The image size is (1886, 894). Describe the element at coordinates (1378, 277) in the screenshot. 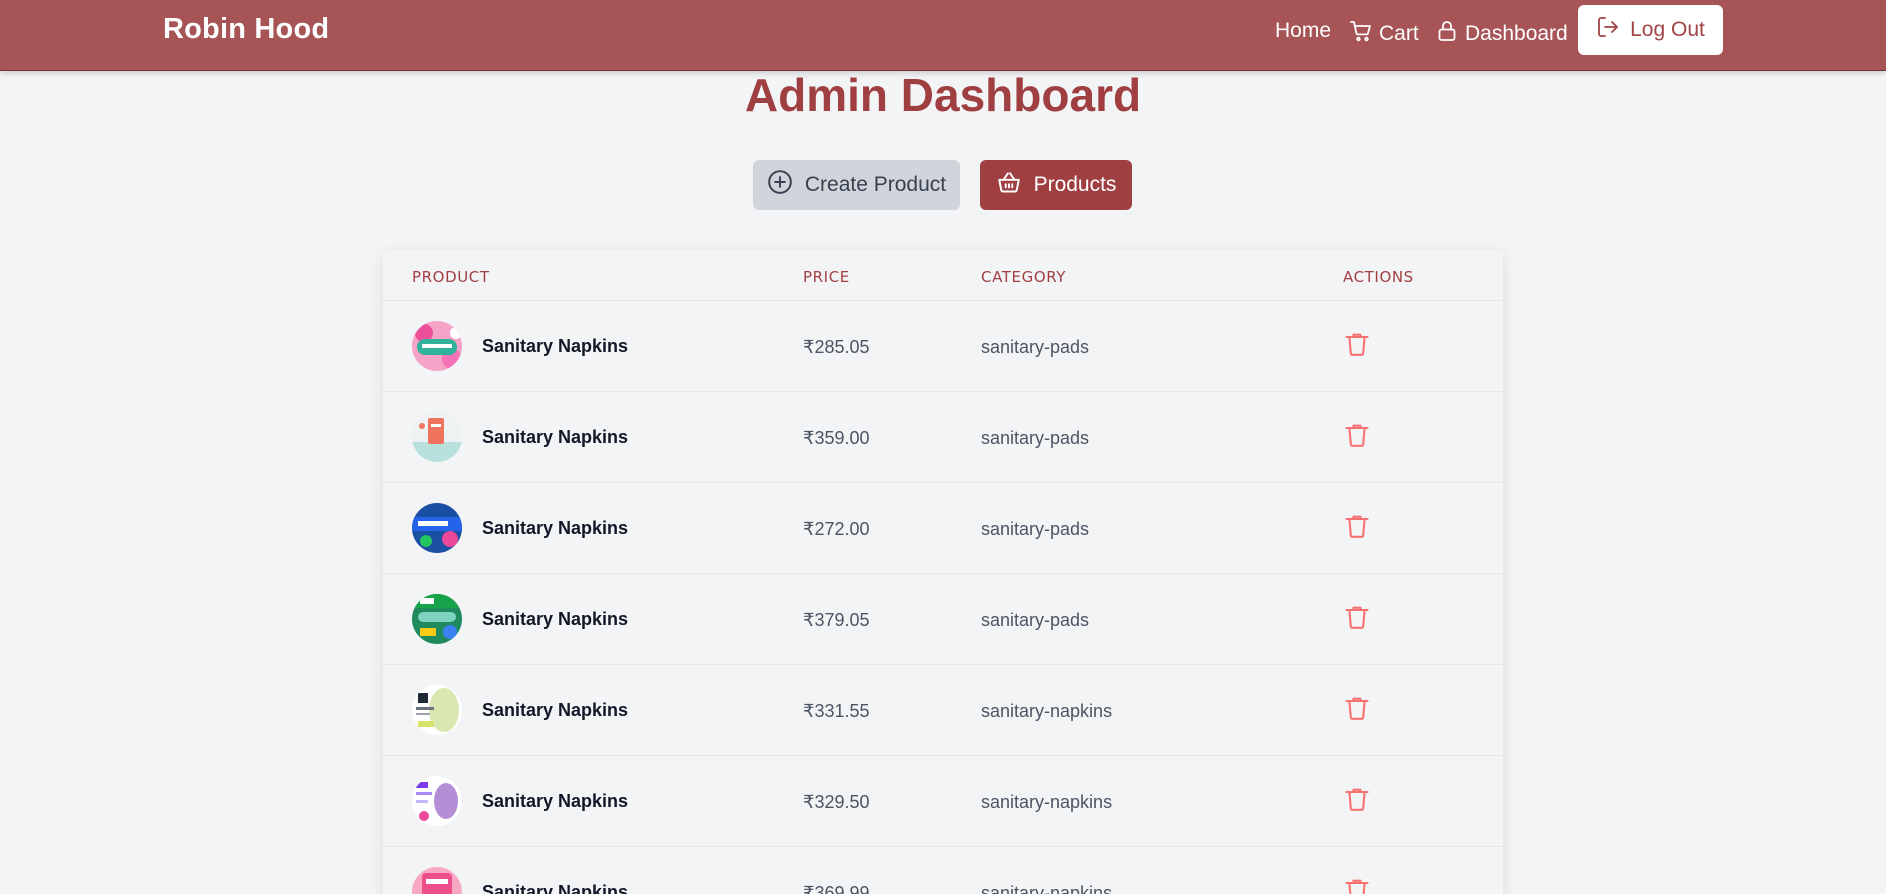

I see `header-actions: ACTIONS` at that location.